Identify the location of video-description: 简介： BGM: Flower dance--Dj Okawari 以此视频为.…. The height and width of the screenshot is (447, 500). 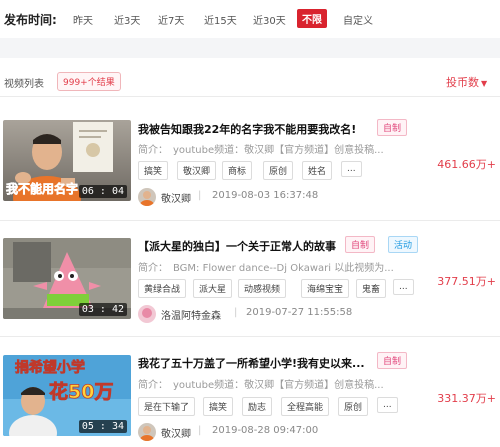
(266, 268).